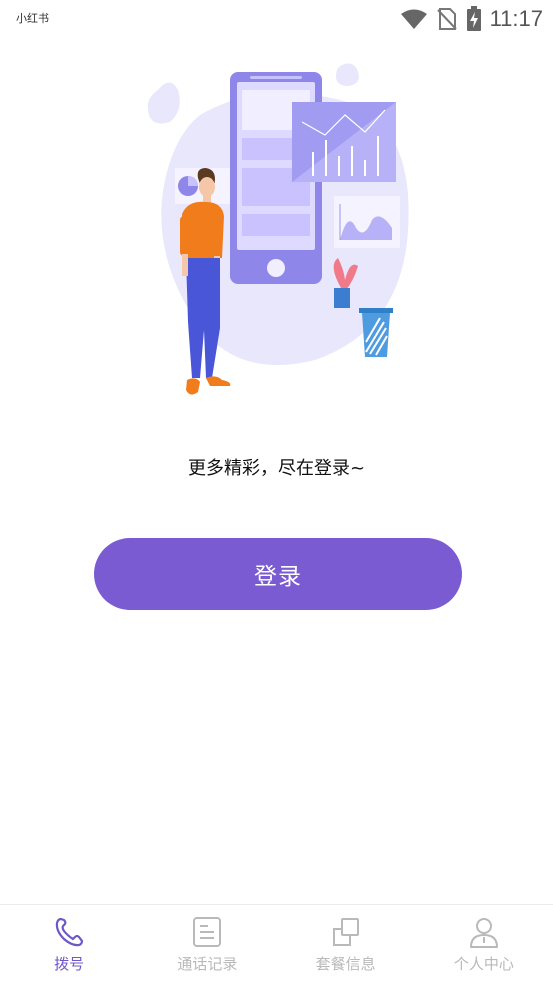 This screenshot has width=553, height=983. I want to click on package-icon, so click(345, 932).